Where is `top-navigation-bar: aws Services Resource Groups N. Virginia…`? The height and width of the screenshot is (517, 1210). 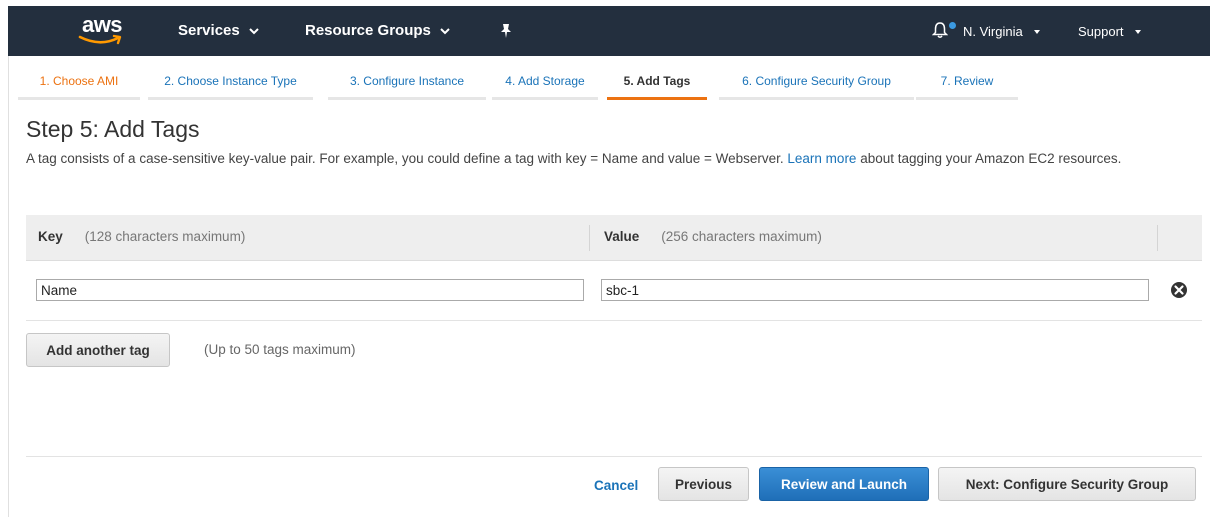
top-navigation-bar: aws Services Resource Groups N. Virginia… is located at coordinates (609, 31).